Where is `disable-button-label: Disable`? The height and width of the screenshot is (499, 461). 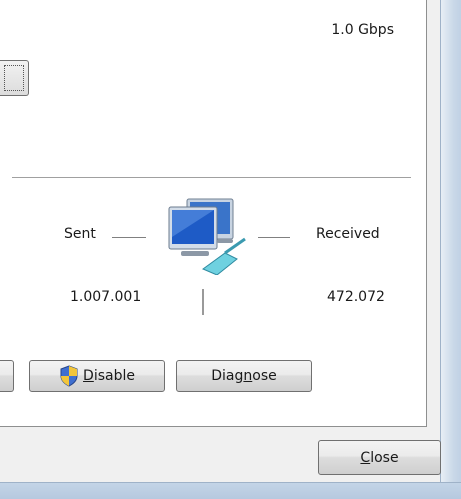
disable-button-label: Disable is located at coordinates (109, 376).